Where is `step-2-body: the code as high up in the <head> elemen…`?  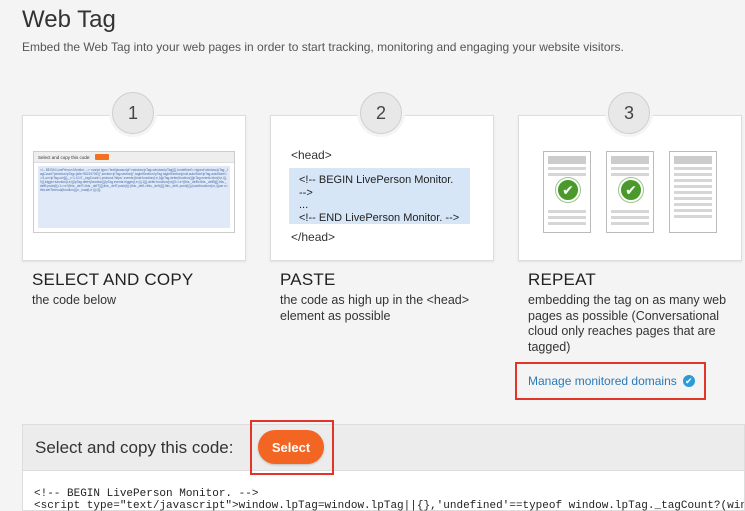 step-2-body: the code as high up in the <head> elemen… is located at coordinates (375, 308).